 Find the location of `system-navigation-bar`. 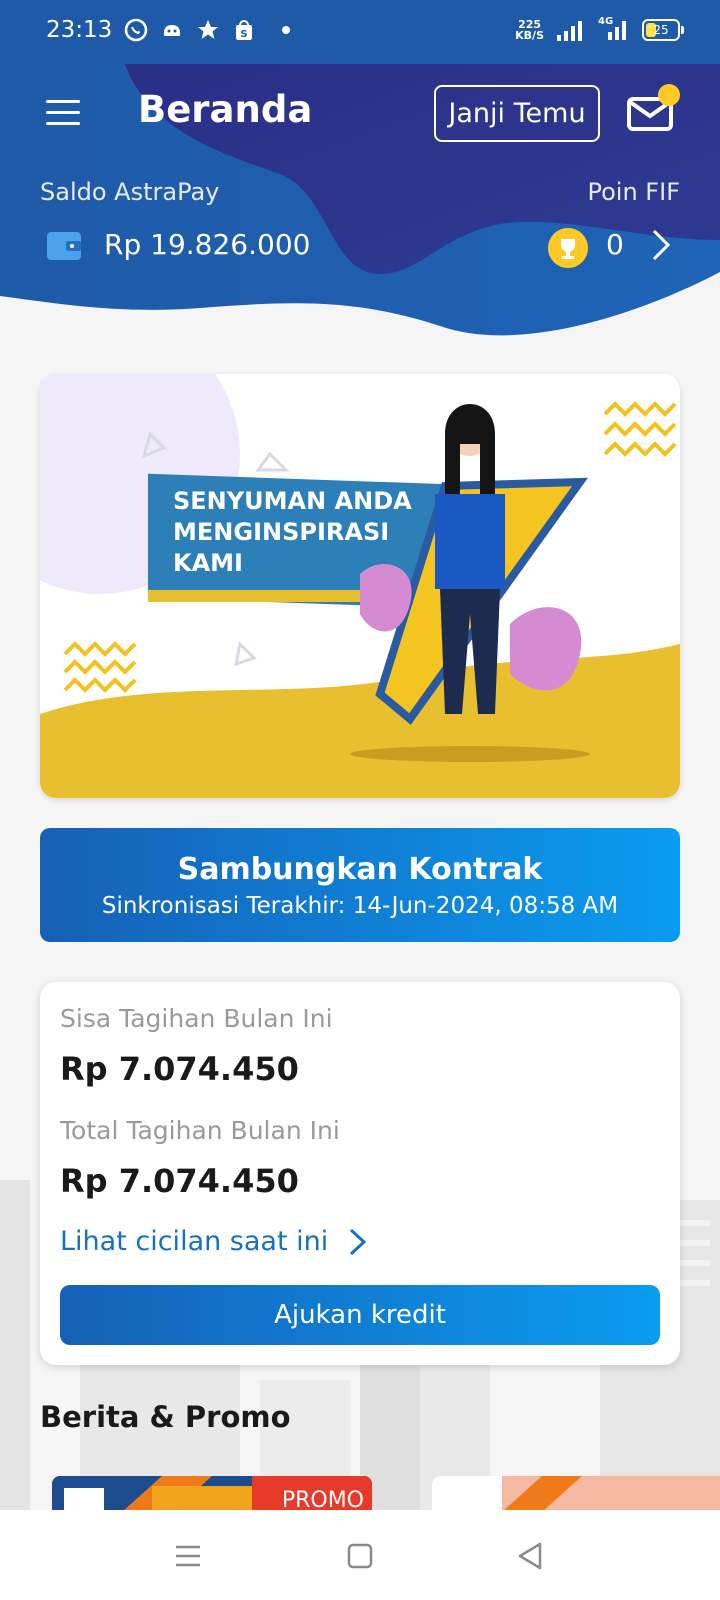

system-navigation-bar is located at coordinates (360, 1555).